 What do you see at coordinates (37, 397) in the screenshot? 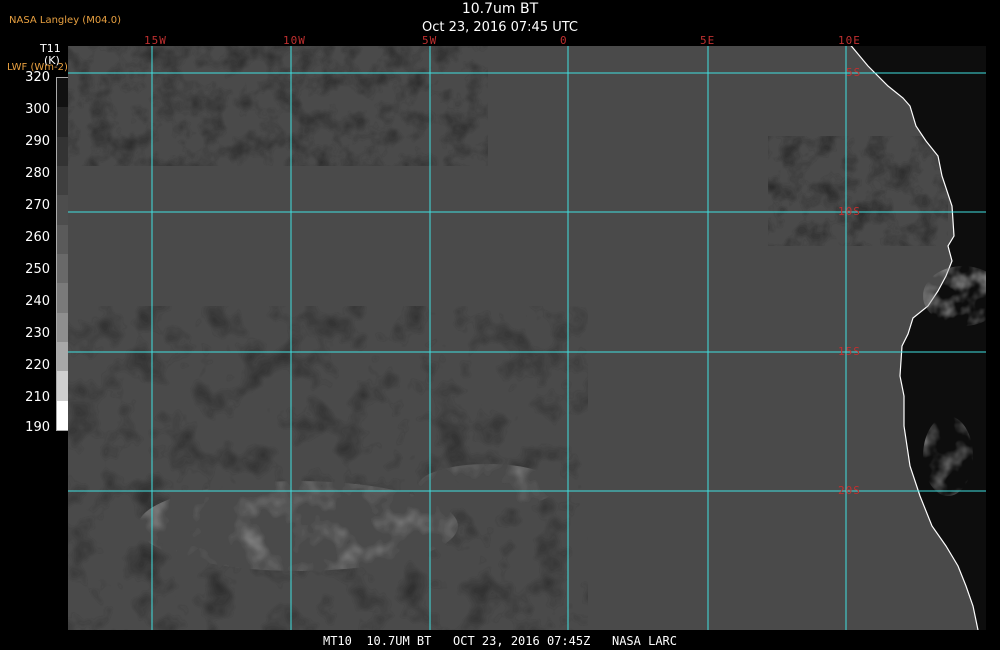
I see `color-scale-tick: 210` at bounding box center [37, 397].